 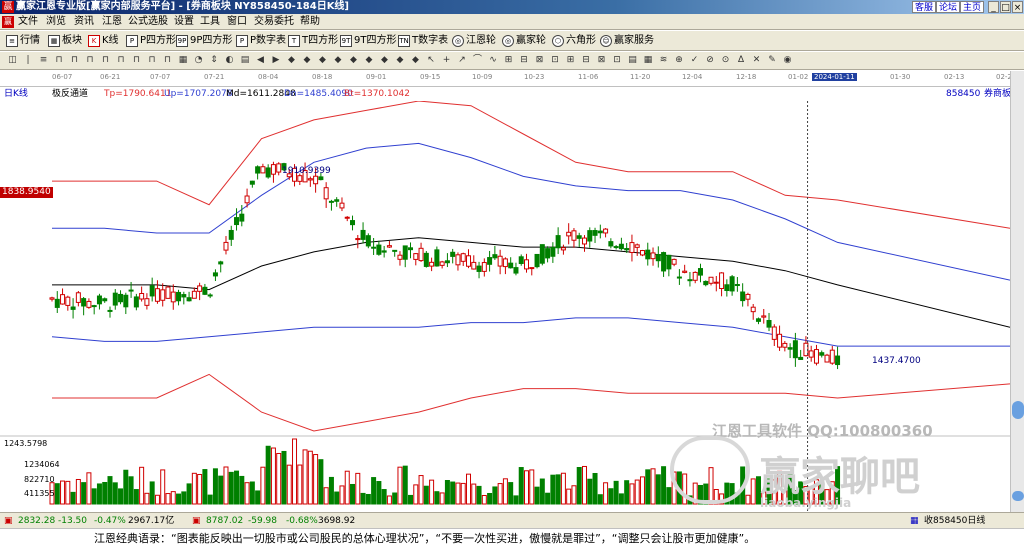 What do you see at coordinates (756, 60) in the screenshot?
I see `draw-tool-icon: ✕` at bounding box center [756, 60].